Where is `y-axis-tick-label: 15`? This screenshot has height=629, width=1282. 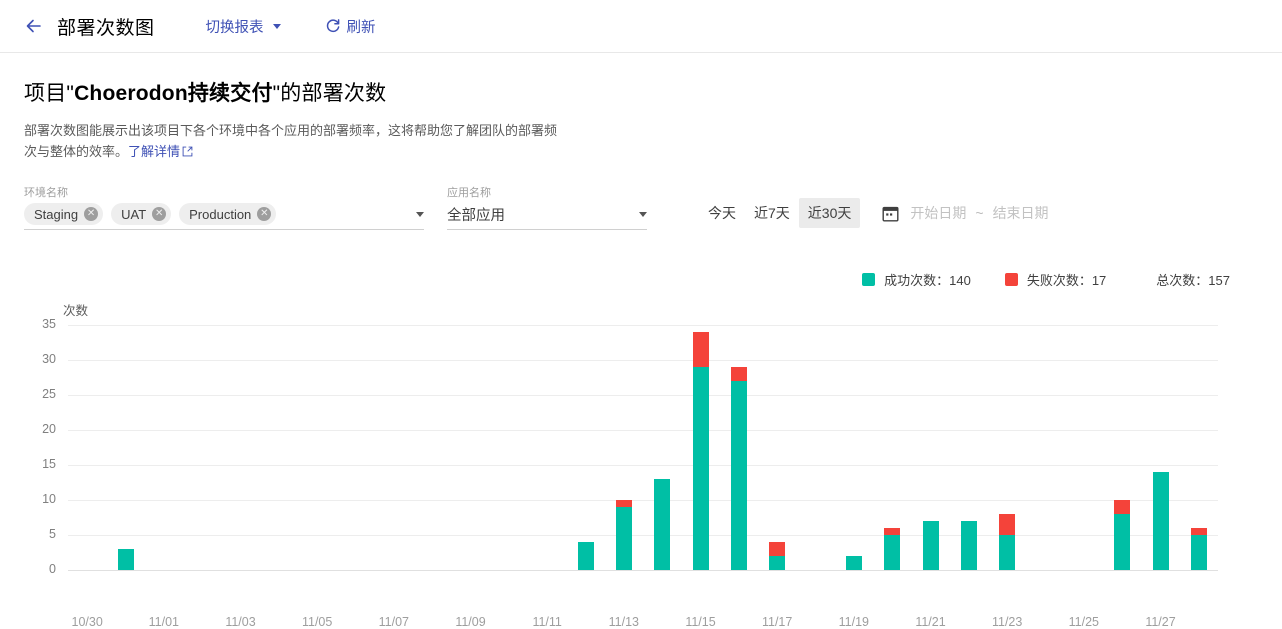
y-axis-tick-label: 15 is located at coordinates (49, 464).